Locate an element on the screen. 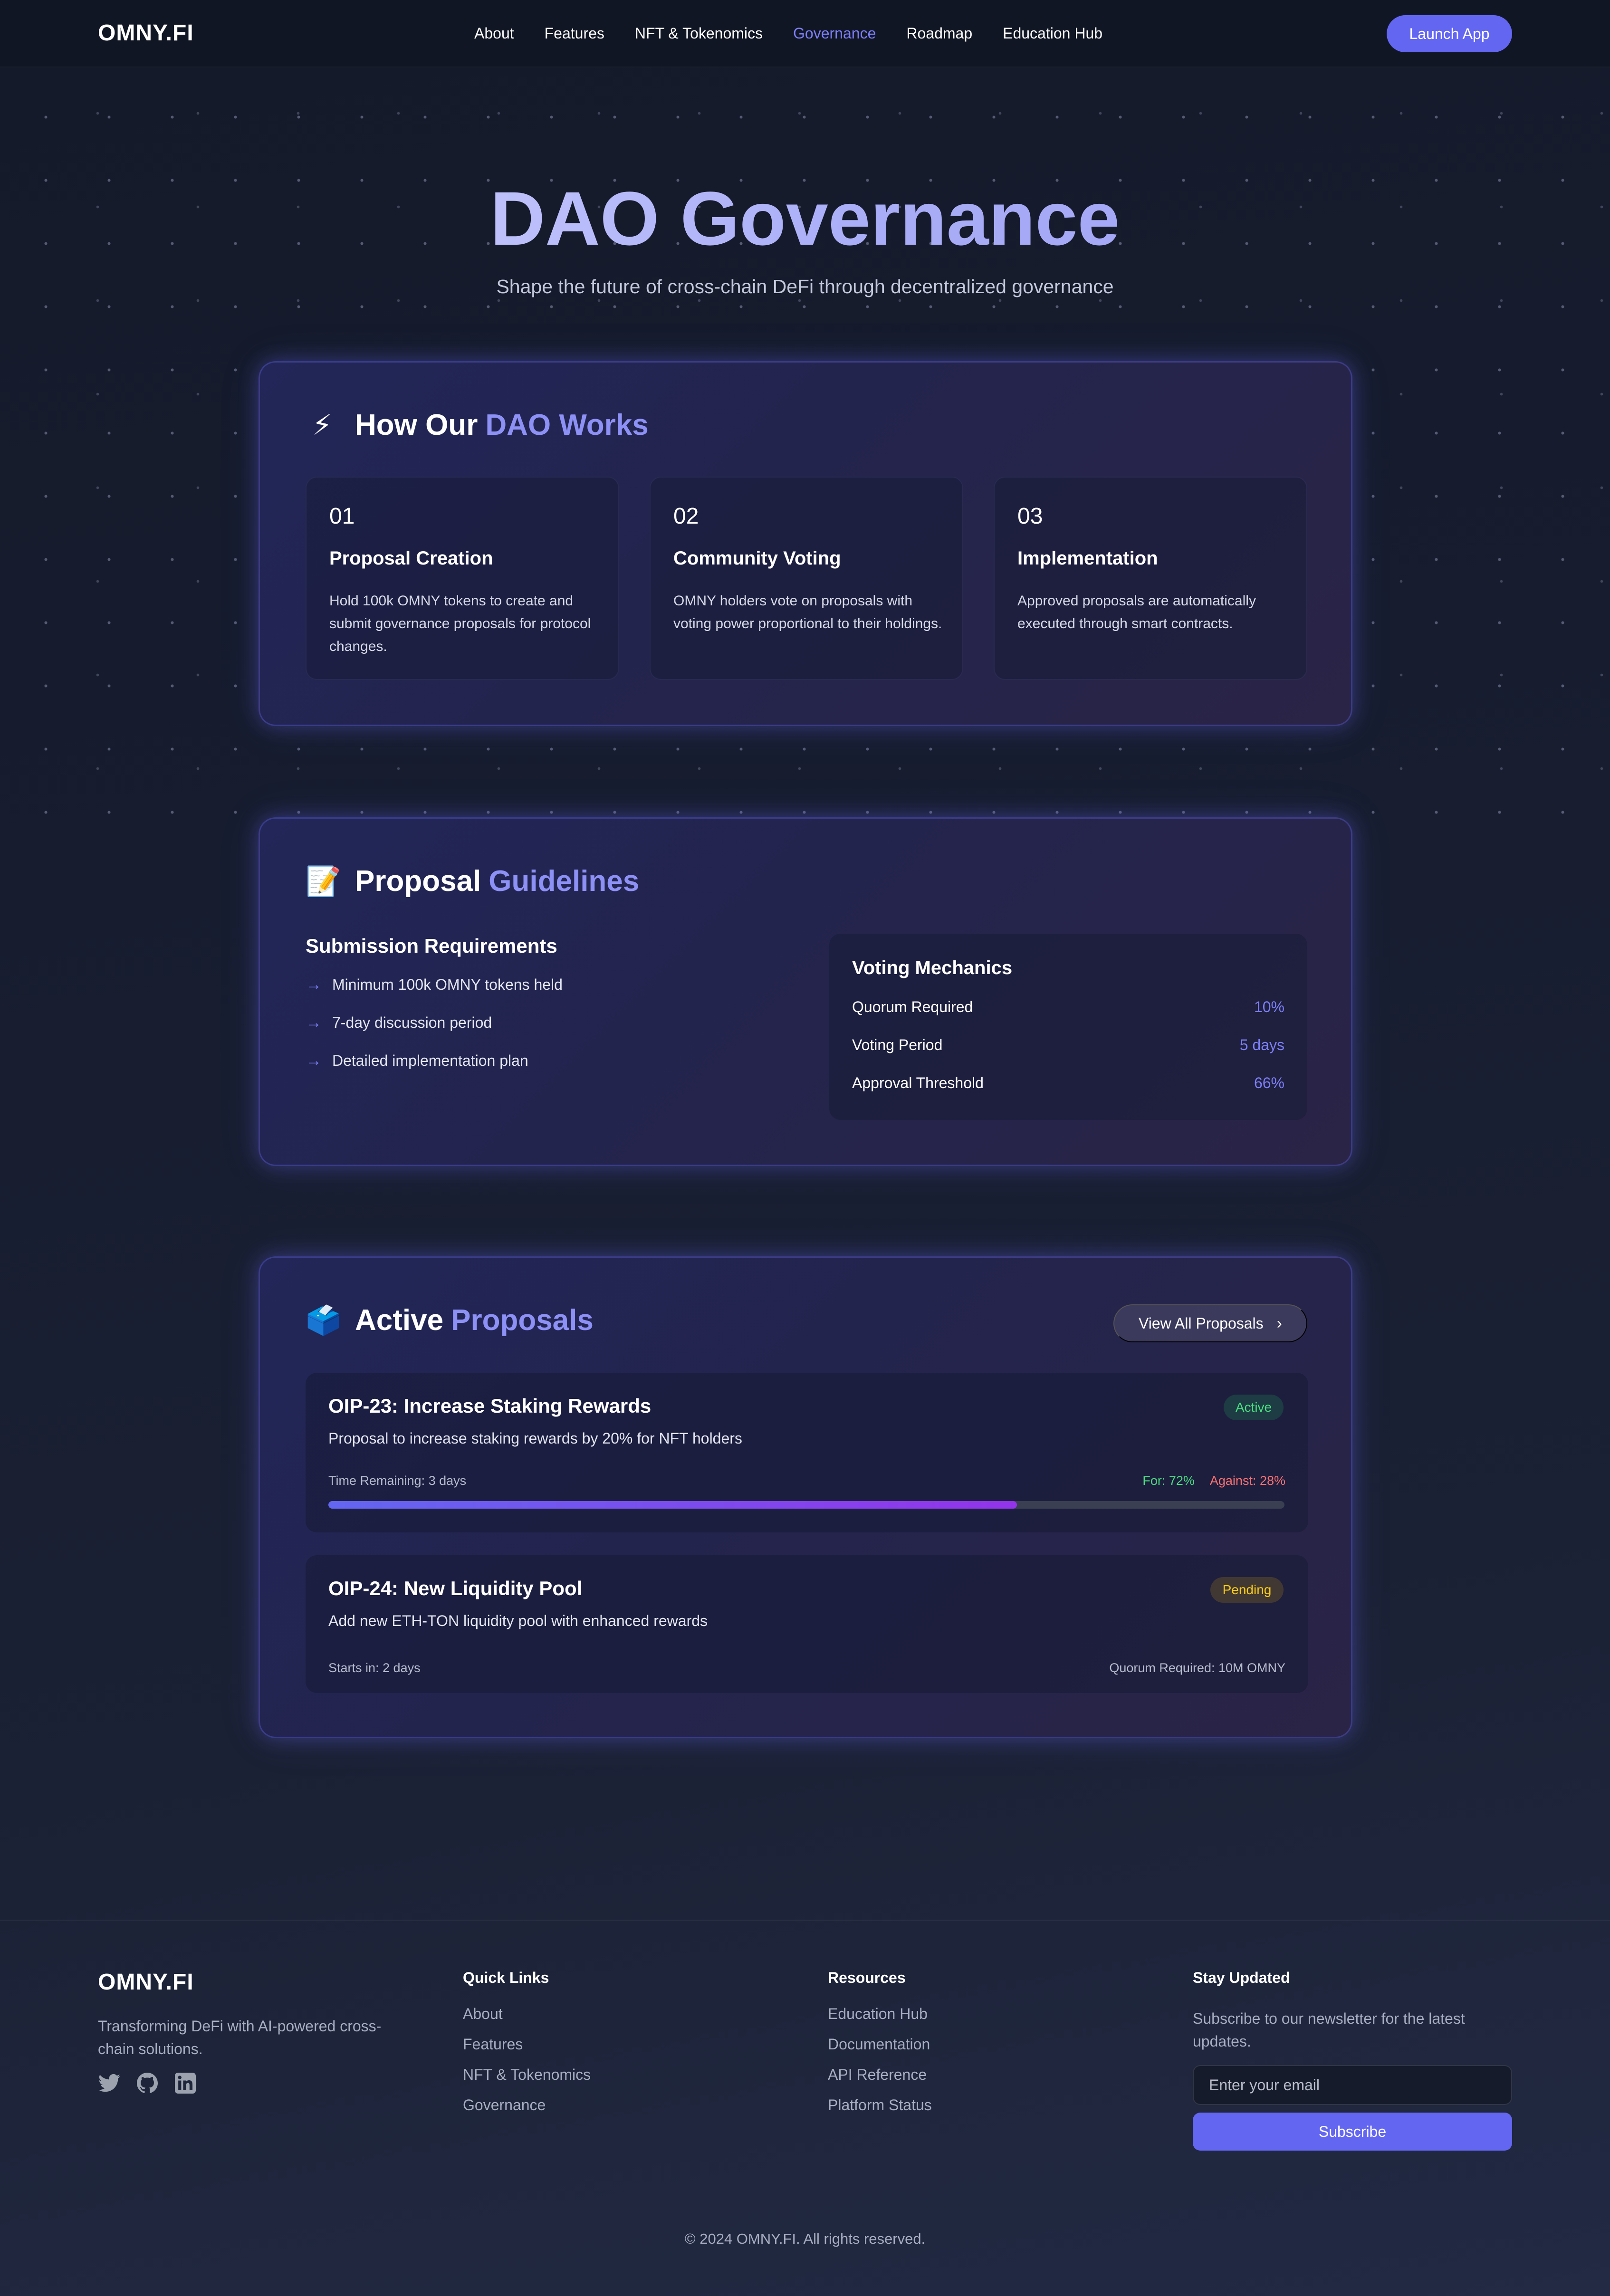 This screenshot has height=2296, width=1610. page-title: DAO Governance is located at coordinates (805, 218).